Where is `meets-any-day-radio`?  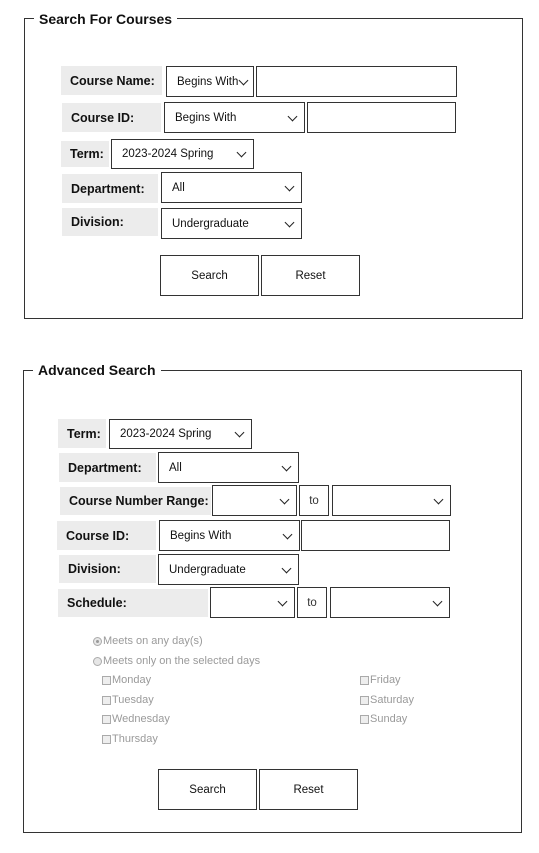
meets-any-day-radio is located at coordinates (97, 641).